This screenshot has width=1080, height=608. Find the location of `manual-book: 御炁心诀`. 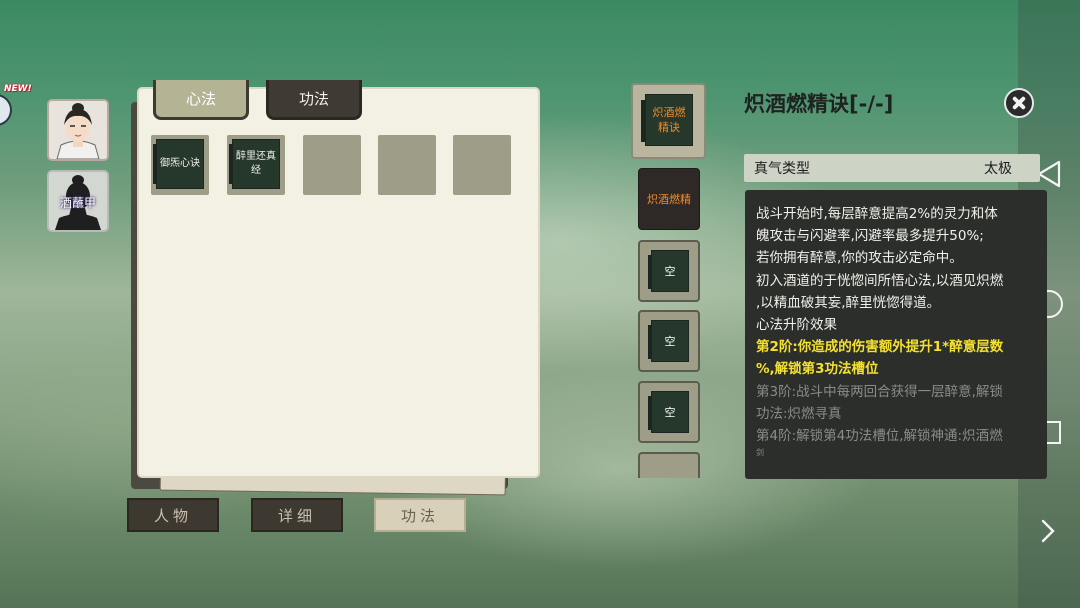

manual-book: 御炁心诀 is located at coordinates (178, 164).